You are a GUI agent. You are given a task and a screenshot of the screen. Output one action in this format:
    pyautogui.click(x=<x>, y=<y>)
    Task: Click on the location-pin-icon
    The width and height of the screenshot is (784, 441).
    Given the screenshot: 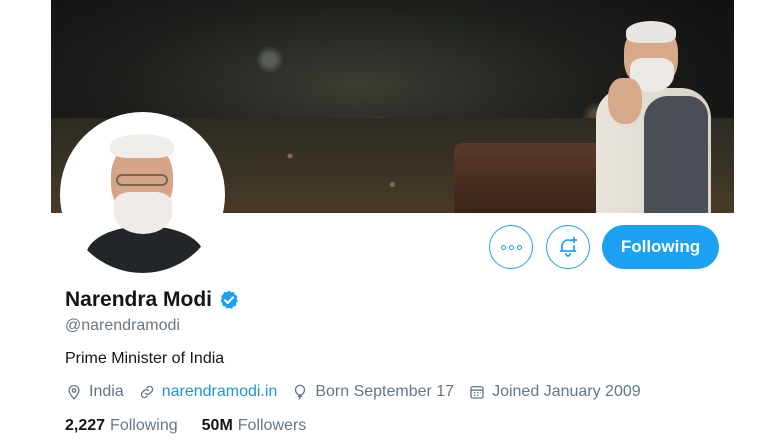 What is the action you would take?
    pyautogui.click(x=74, y=392)
    